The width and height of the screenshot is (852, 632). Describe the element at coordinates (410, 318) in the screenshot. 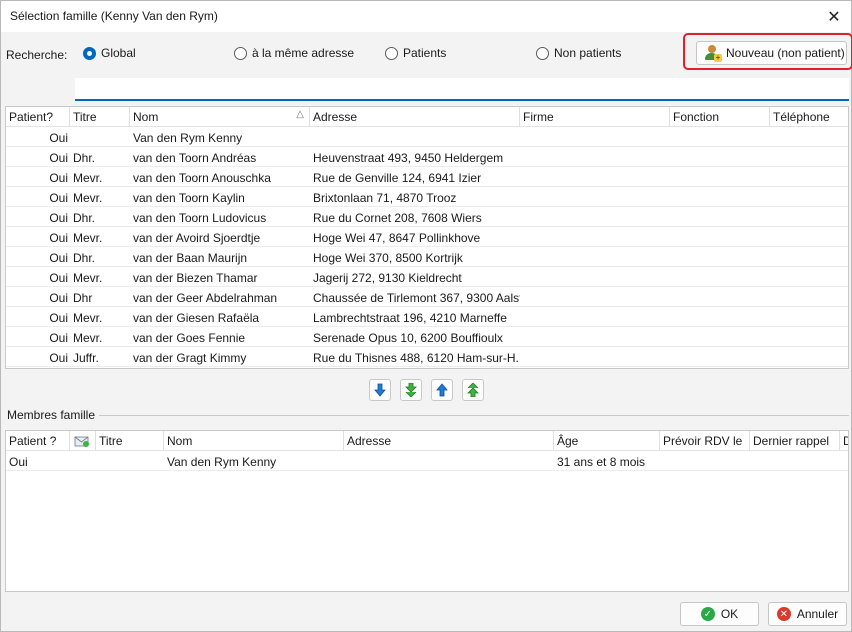

I see `cell-adresse: Lambrechtstraat 196, 4210 Marneffe` at that location.